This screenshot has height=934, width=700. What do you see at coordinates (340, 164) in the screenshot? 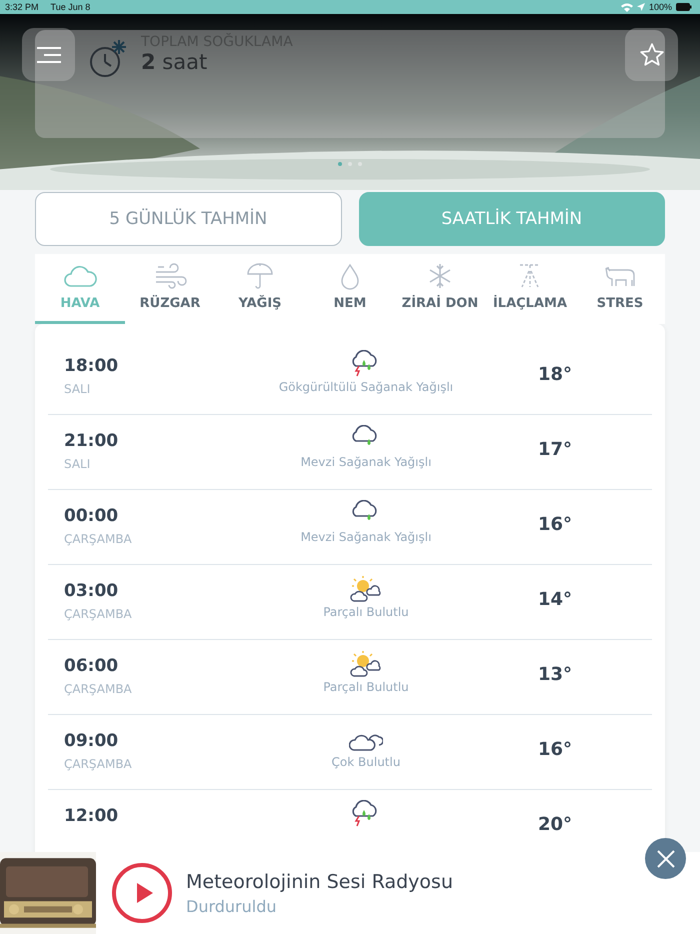
I see `page-dot` at bounding box center [340, 164].